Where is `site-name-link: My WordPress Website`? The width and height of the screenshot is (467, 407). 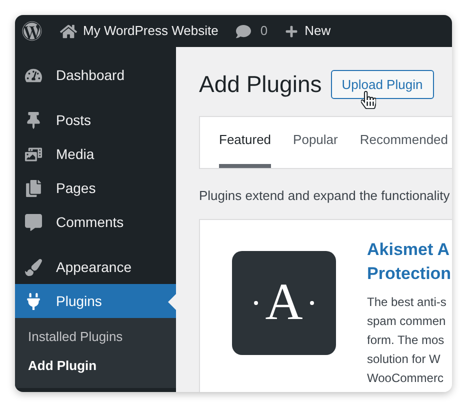 site-name-link: My WordPress Website is located at coordinates (150, 31).